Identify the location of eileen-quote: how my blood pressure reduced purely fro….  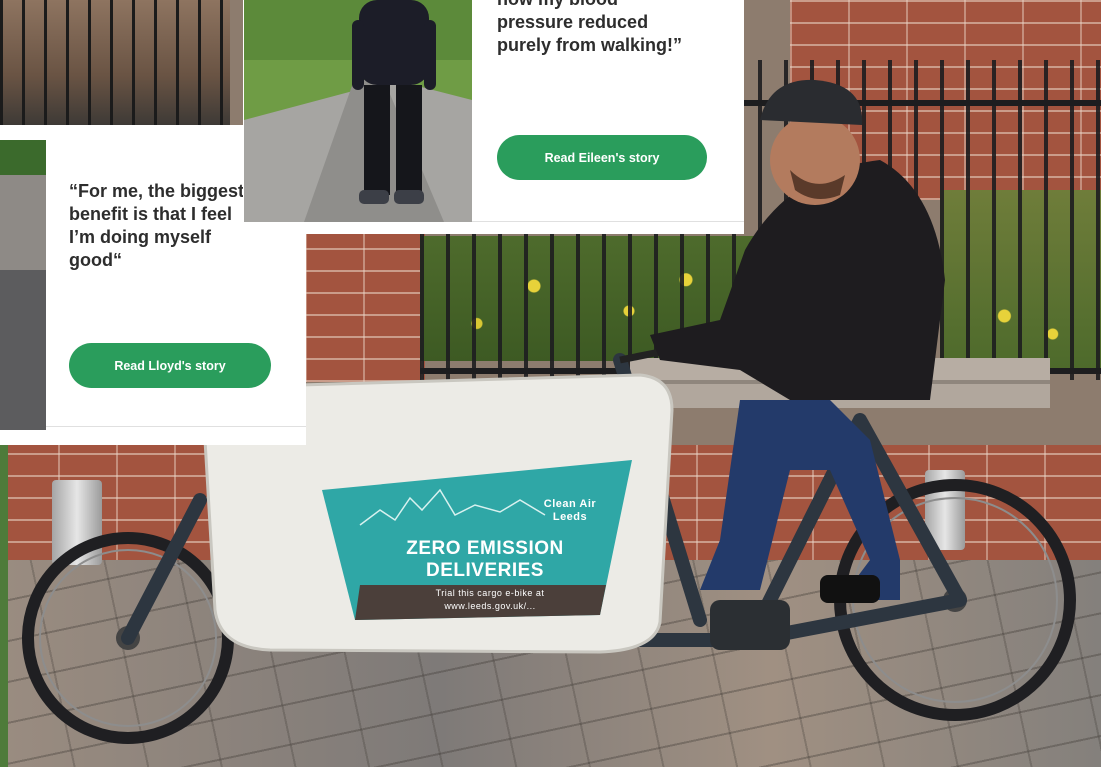
(590, 27).